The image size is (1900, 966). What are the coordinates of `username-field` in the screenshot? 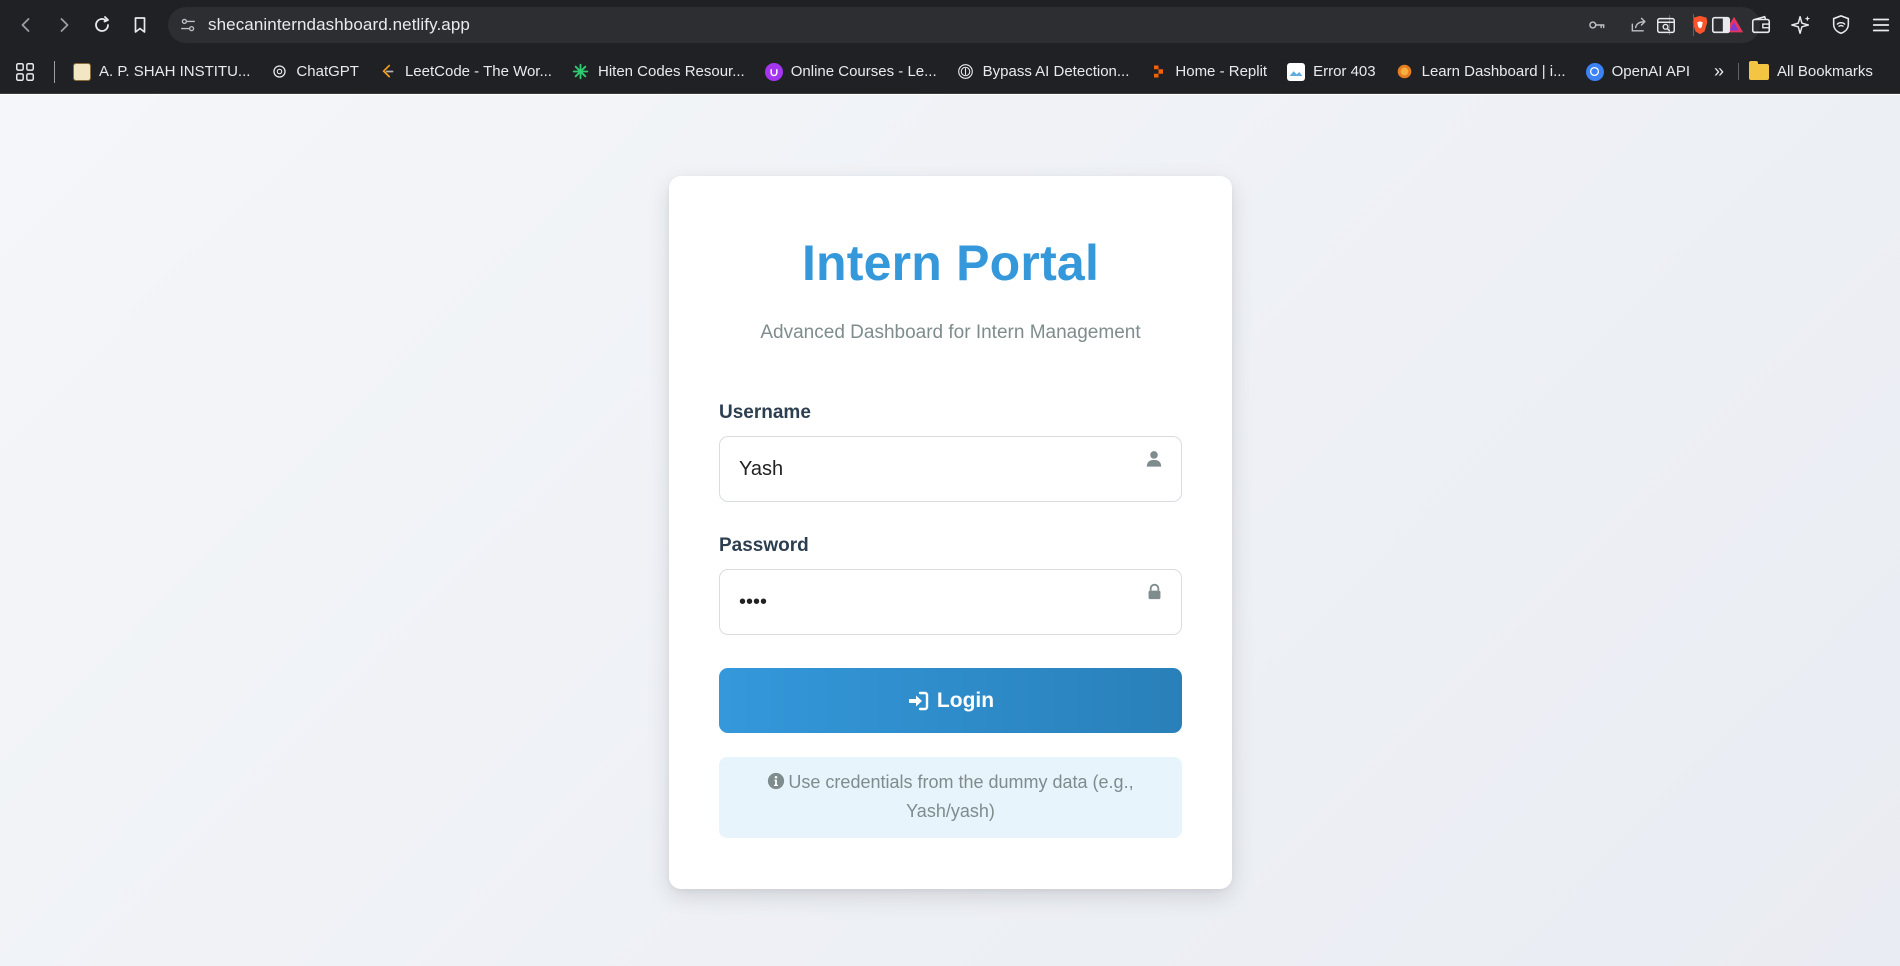 It's located at (950, 469).